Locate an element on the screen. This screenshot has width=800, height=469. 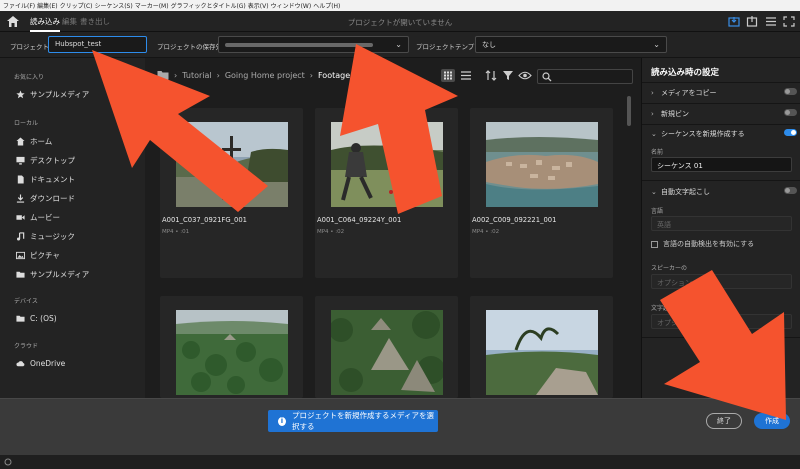
share-icon is located at coordinates (752, 21).